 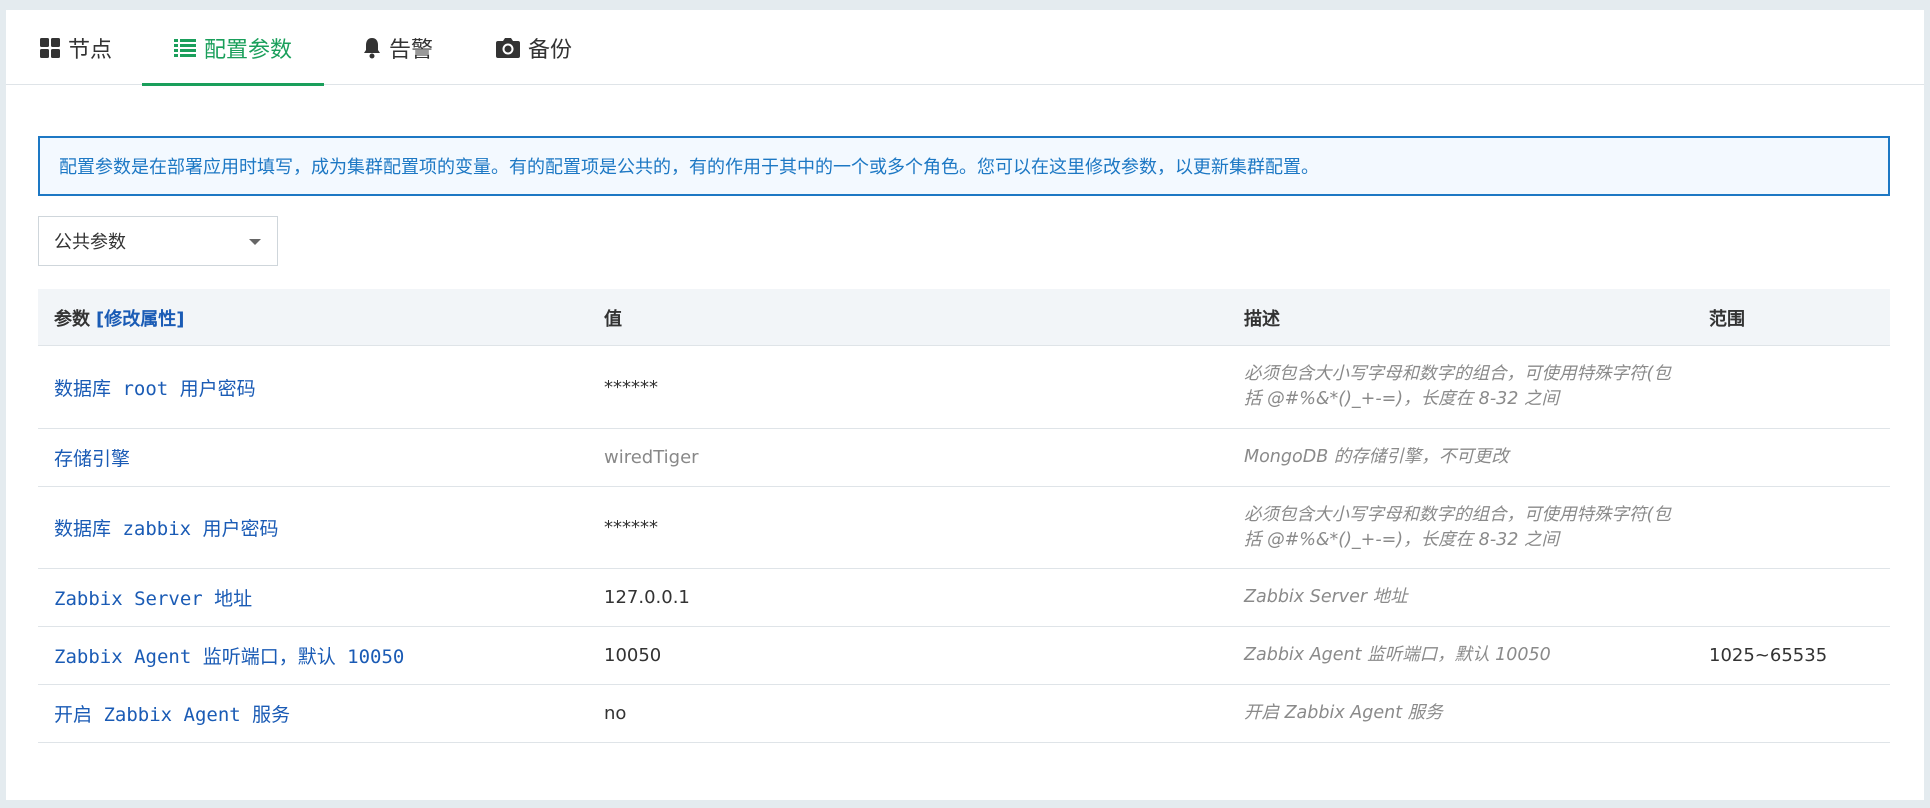 What do you see at coordinates (964, 317) in the screenshot?
I see `table-header: 参数 [修改属性] 值 描述 范围` at bounding box center [964, 317].